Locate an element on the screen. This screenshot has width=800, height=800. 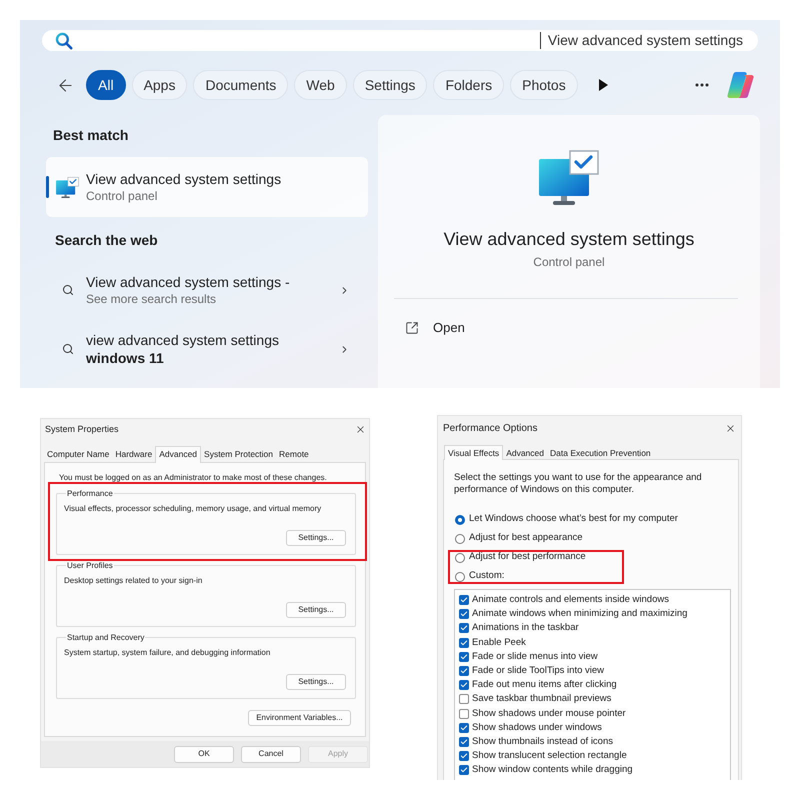
checkbox-label: Save taskbar thumbnail previews is located at coordinates (542, 699).